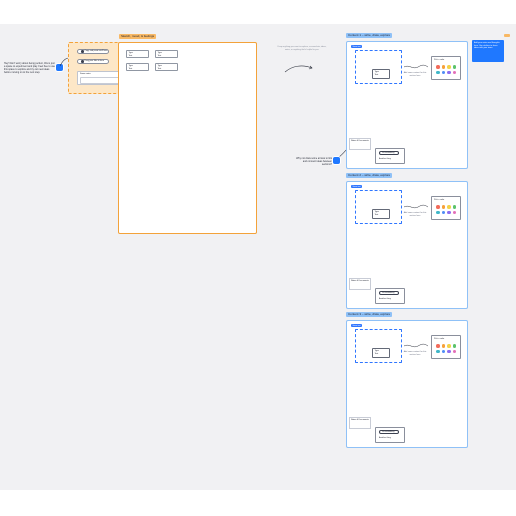 The width and height of the screenshot is (516, 516). I want to click on upload-icon, so click(82, 61).